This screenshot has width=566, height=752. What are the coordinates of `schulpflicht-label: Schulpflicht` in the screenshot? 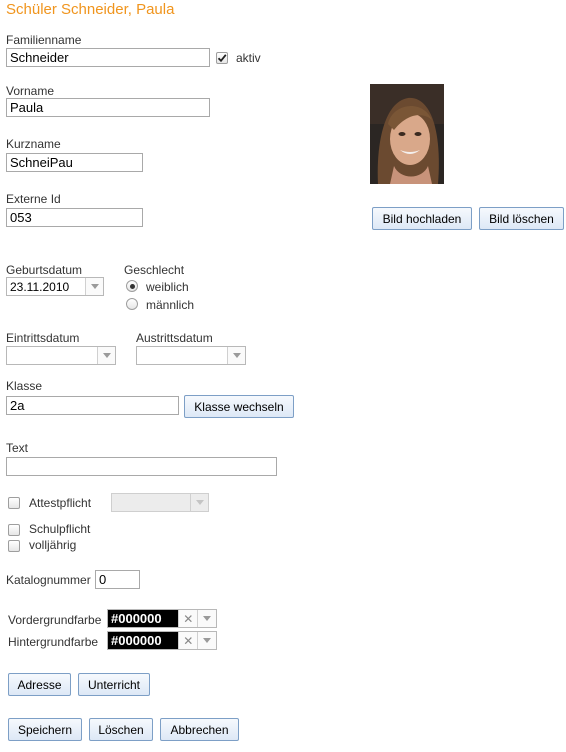 It's located at (60, 529).